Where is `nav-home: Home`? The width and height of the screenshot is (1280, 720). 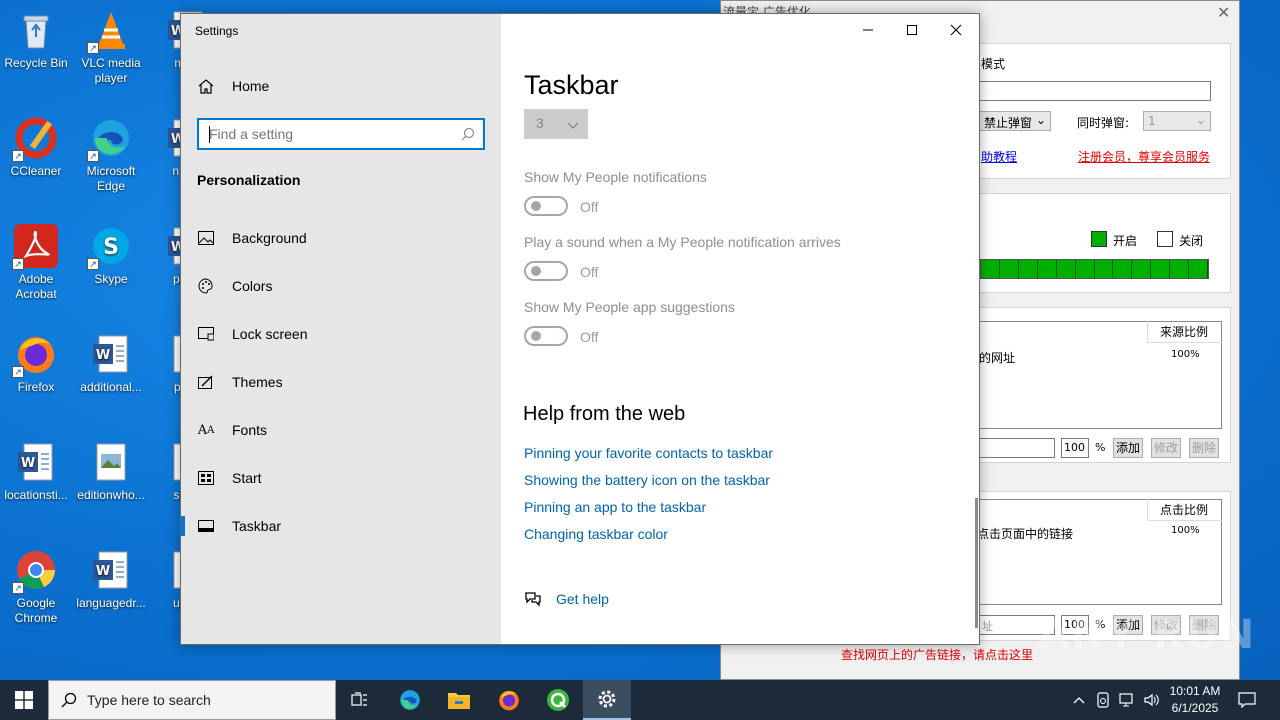
nav-home: Home is located at coordinates (341, 86).